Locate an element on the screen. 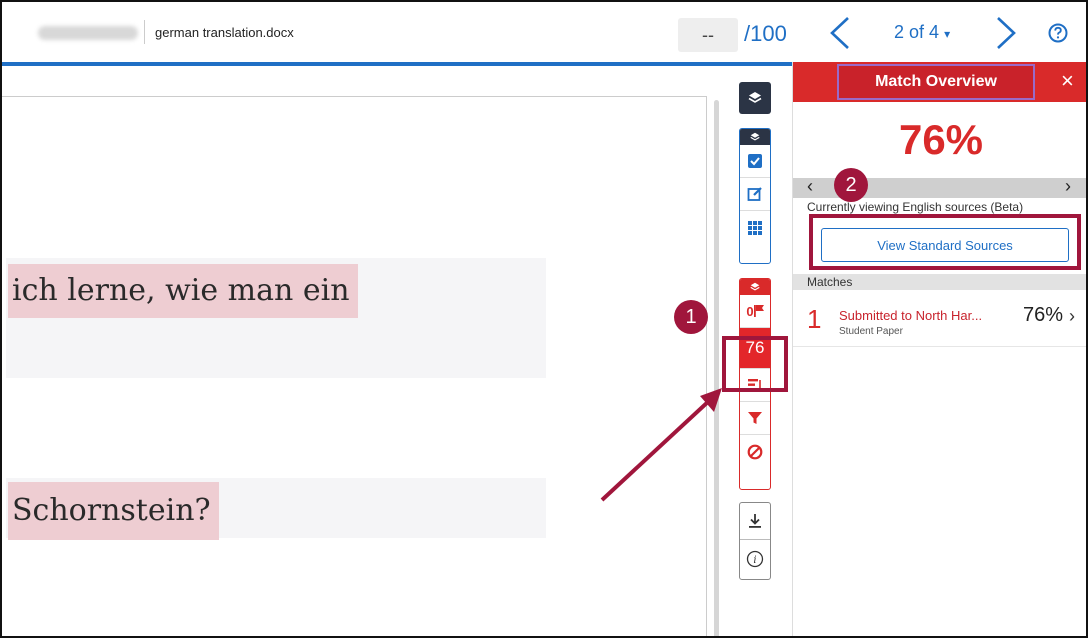 This screenshot has width=1088, height=638. previous-paper-button is located at coordinates (840, 35).